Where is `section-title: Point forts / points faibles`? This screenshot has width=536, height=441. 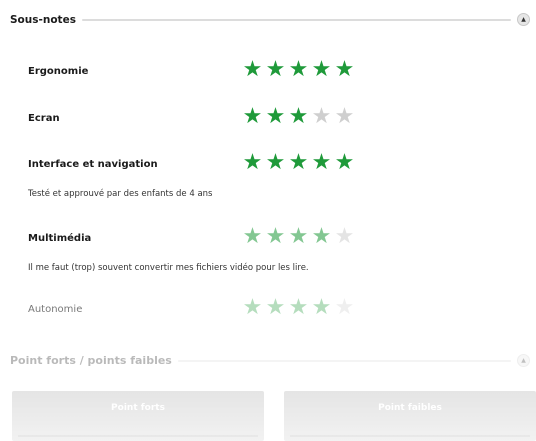
section-title: Point forts / points faibles is located at coordinates (91, 360).